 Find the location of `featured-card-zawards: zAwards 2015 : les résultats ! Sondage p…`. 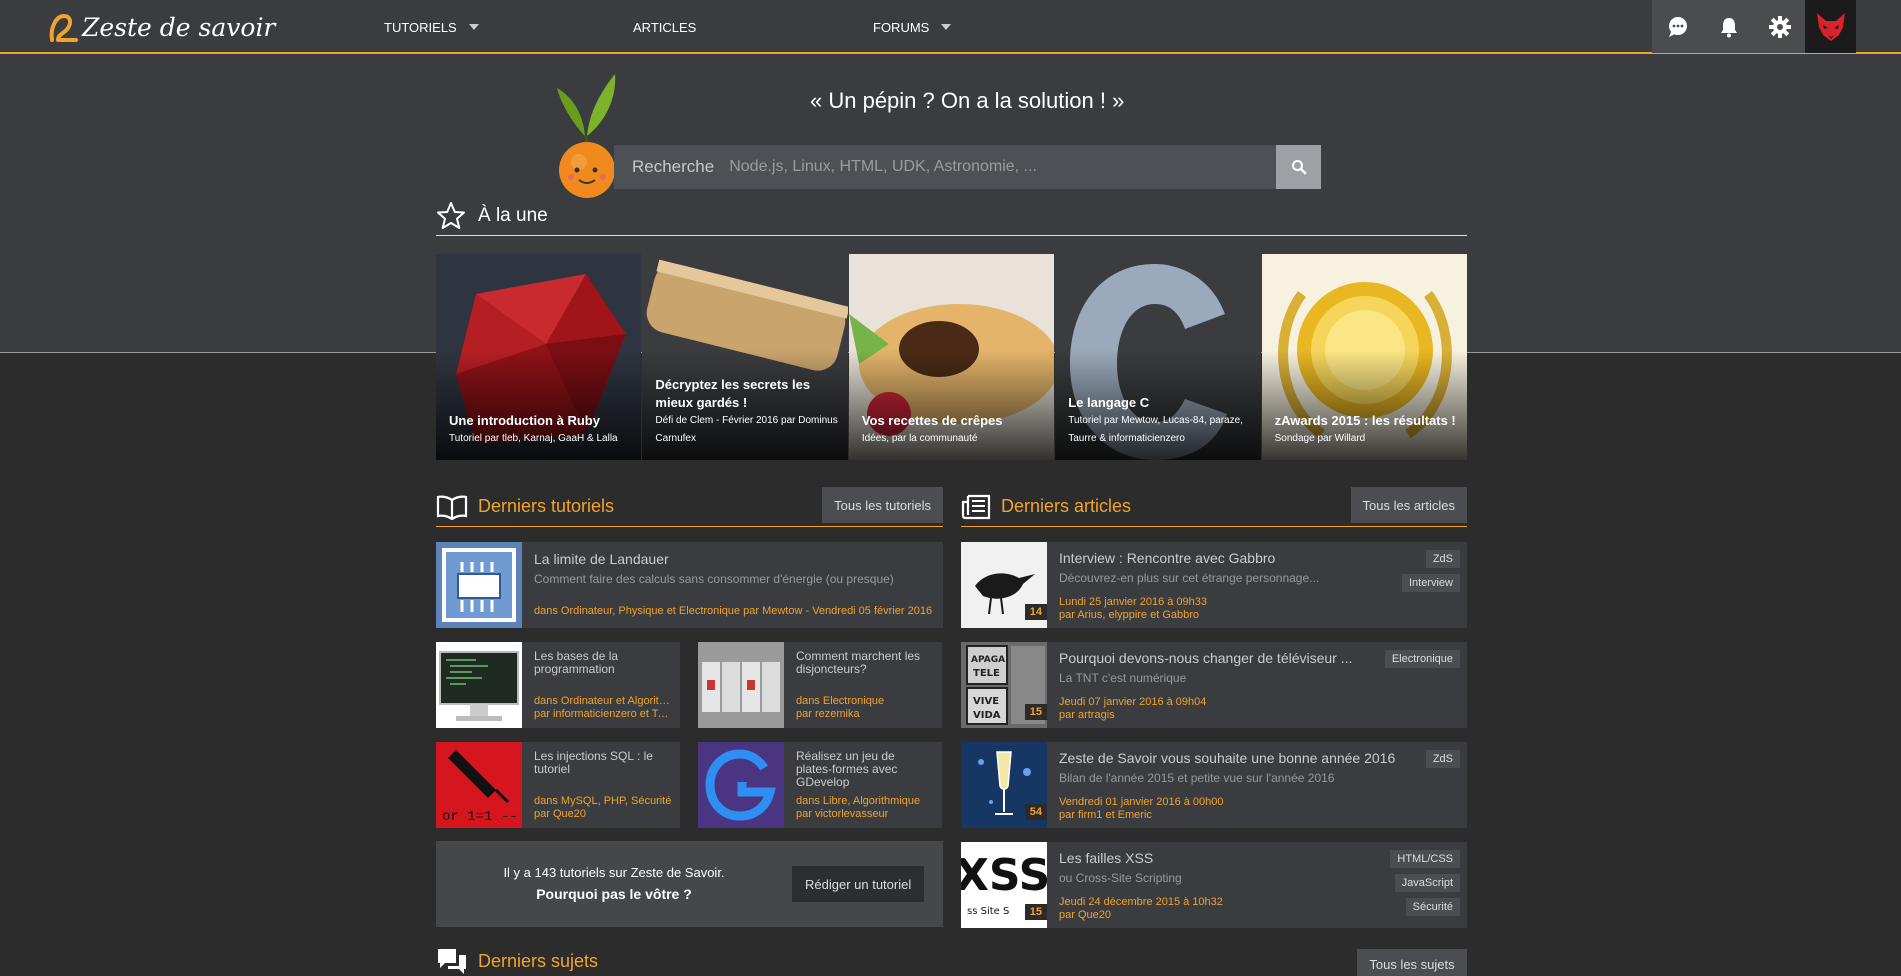

featured-card-zawards: zAwards 2015 : les résultats ! Sondage p… is located at coordinates (1364, 357).